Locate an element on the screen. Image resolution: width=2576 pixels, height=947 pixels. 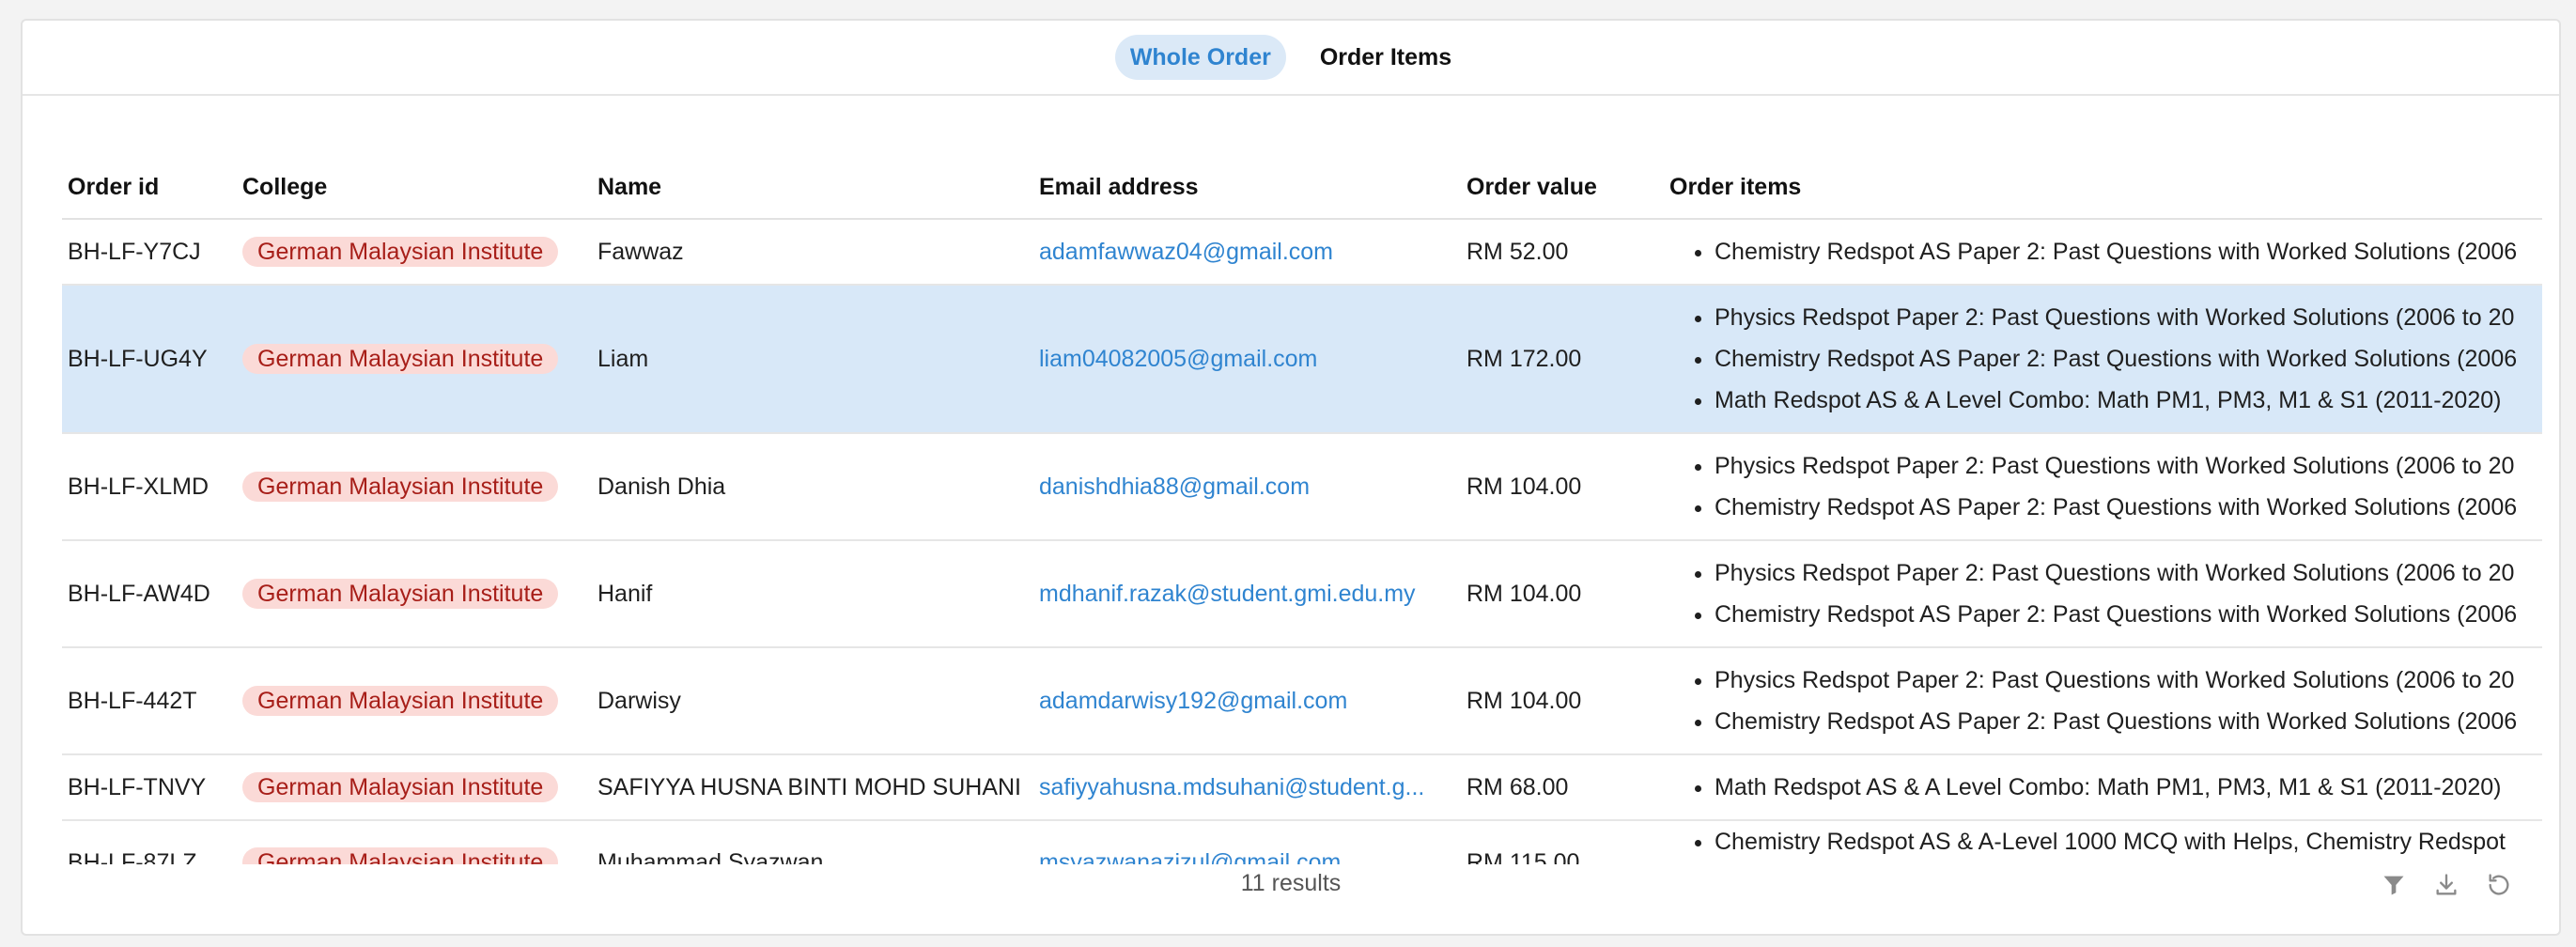
order-value: RM 172.00 is located at coordinates (1524, 358).